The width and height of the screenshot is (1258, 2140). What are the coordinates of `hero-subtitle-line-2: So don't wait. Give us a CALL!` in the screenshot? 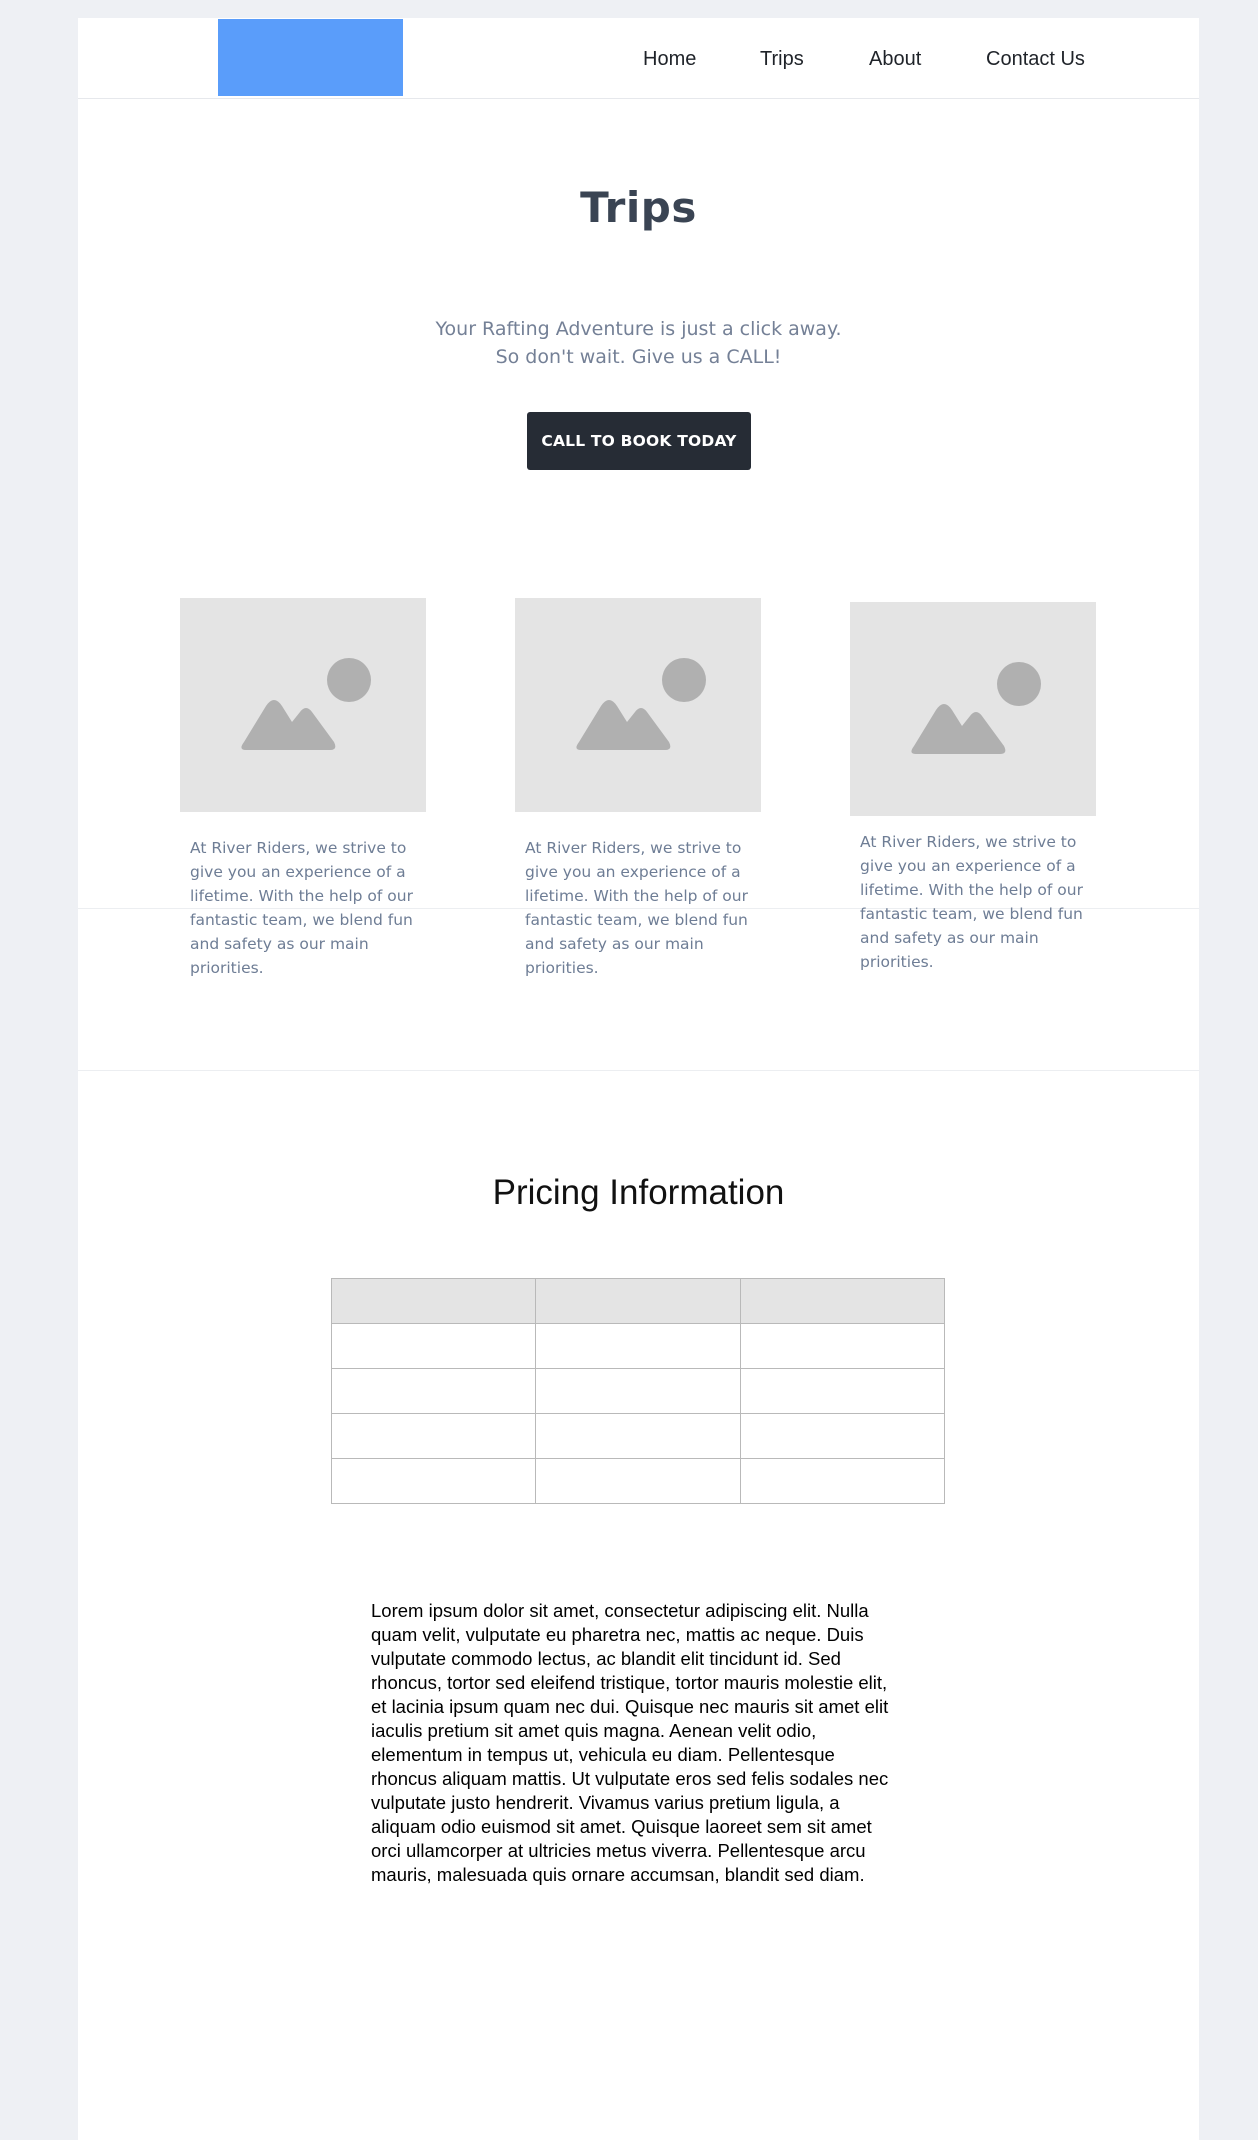 It's located at (638, 357).